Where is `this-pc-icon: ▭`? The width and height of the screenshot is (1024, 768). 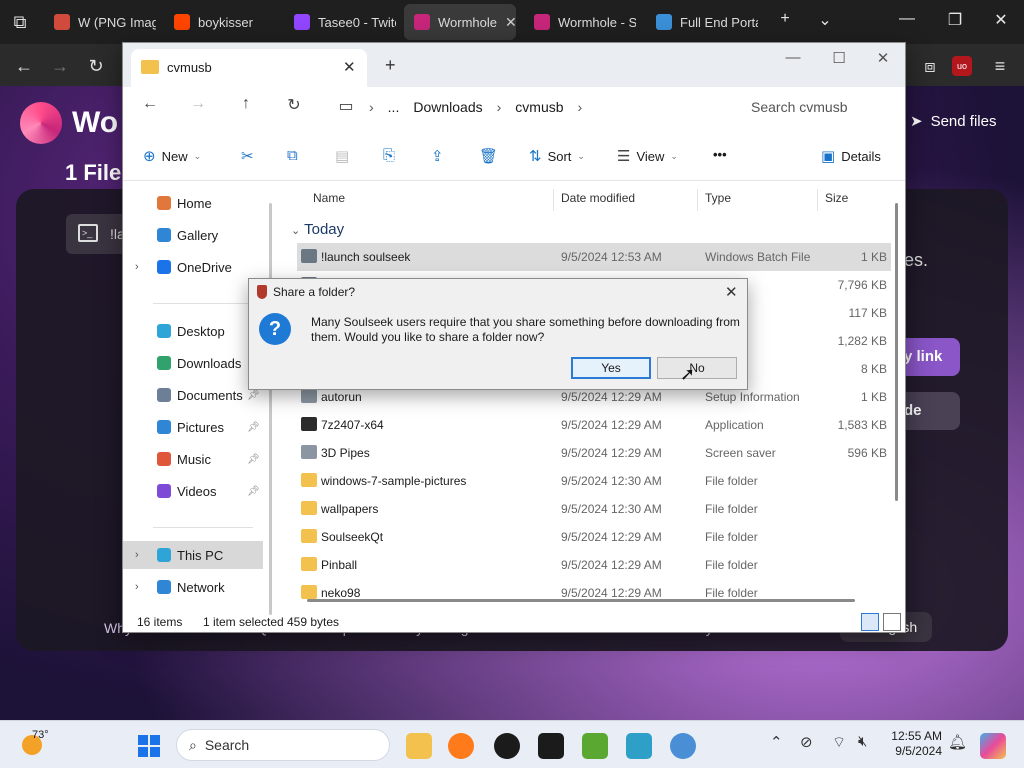 this-pc-icon: ▭ is located at coordinates (346, 106).